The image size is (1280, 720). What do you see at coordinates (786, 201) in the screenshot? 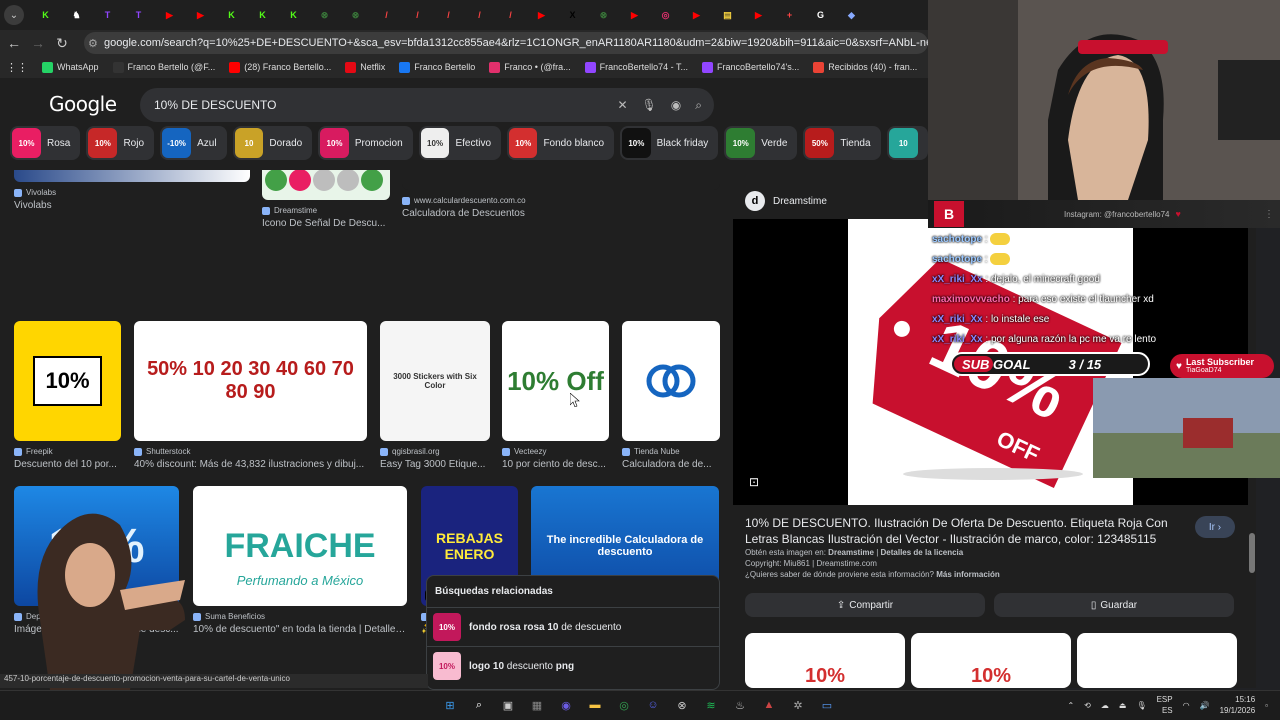
I see `preview-header: d Dreamstime` at bounding box center [786, 201].